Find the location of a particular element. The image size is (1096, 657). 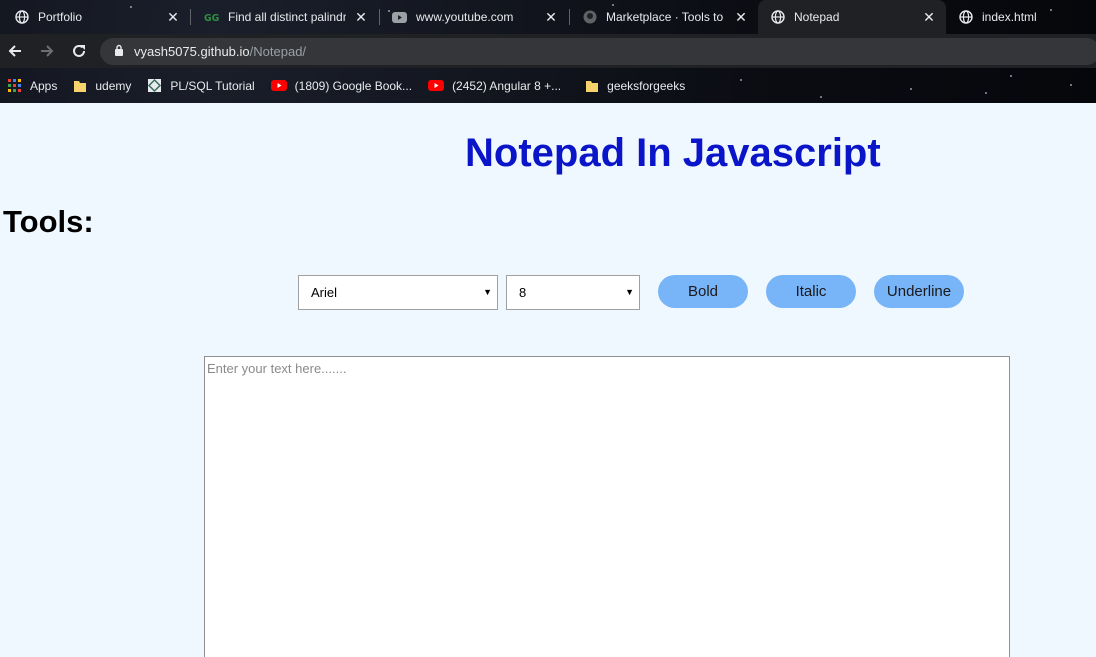

tab-title: index.html is located at coordinates (1009, 17).